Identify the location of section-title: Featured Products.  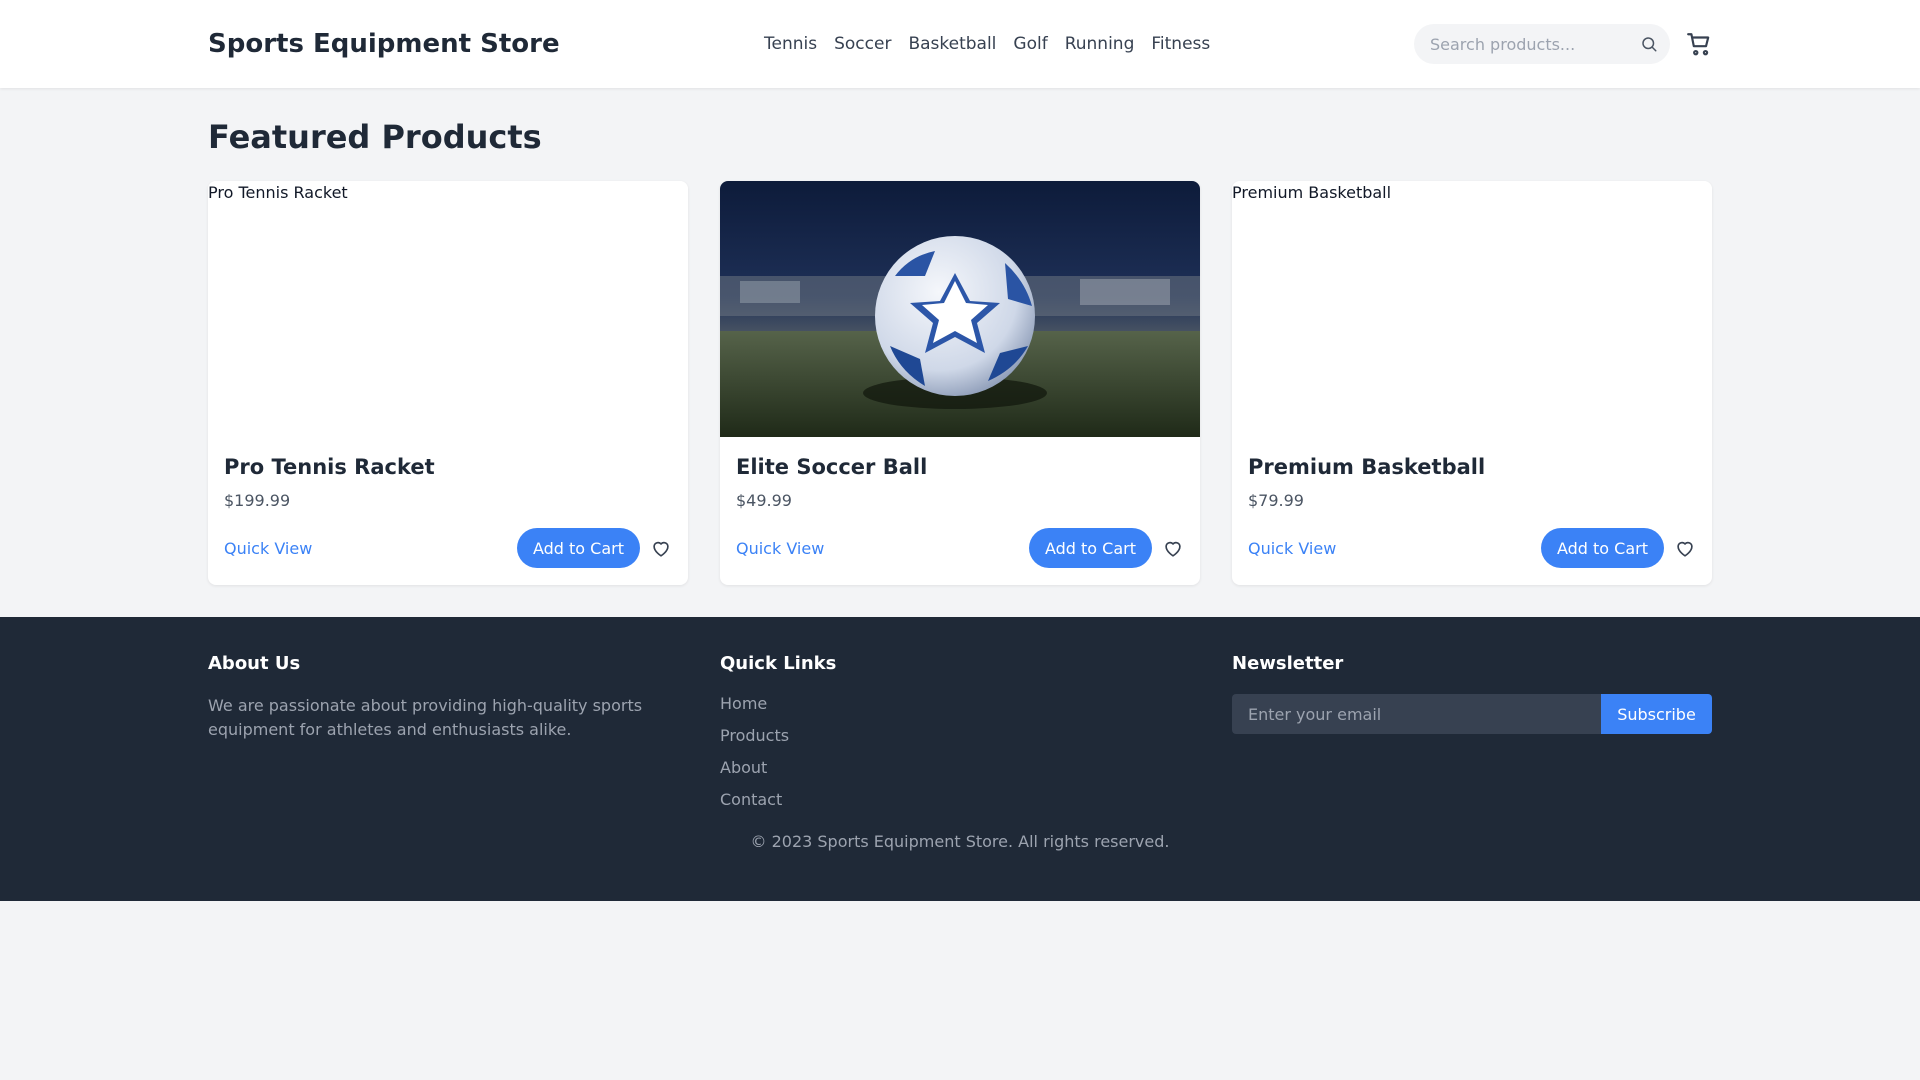
(375, 137).